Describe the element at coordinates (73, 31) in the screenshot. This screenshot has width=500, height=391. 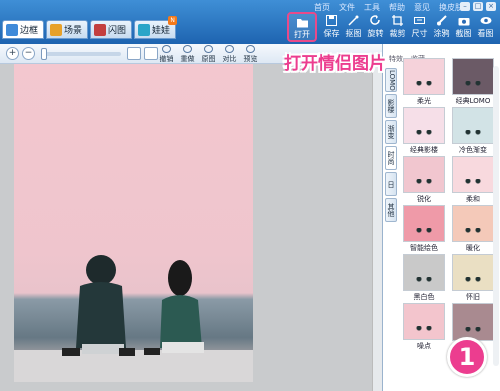
I see `tab-scene-label: 场景` at that location.